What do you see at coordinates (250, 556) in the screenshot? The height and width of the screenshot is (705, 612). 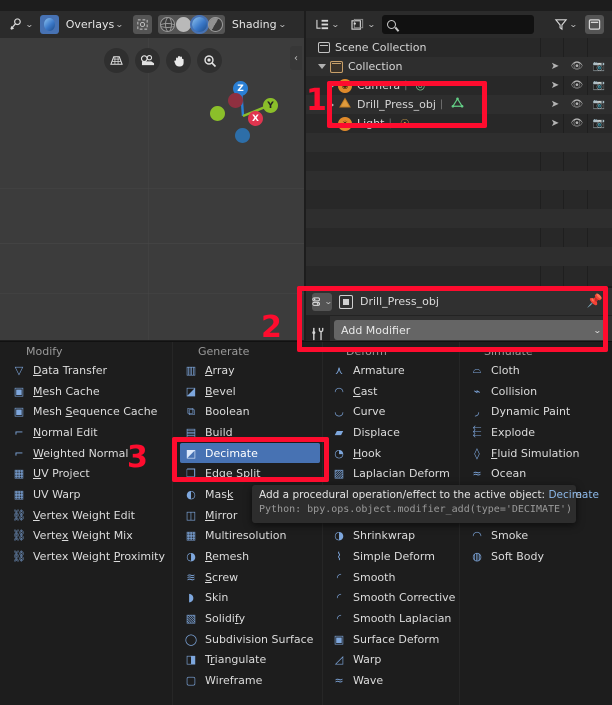 I see `menu-item-remesh: ◑ Remesh` at bounding box center [250, 556].